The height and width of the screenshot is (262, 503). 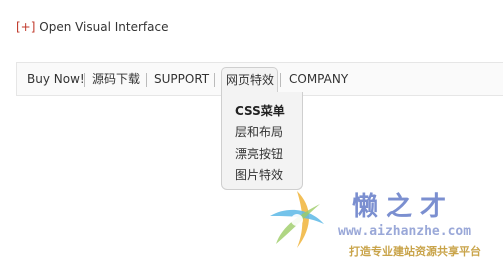 What do you see at coordinates (259, 174) in the screenshot?
I see `dropdown-item-image-effects: 图片特效` at bounding box center [259, 174].